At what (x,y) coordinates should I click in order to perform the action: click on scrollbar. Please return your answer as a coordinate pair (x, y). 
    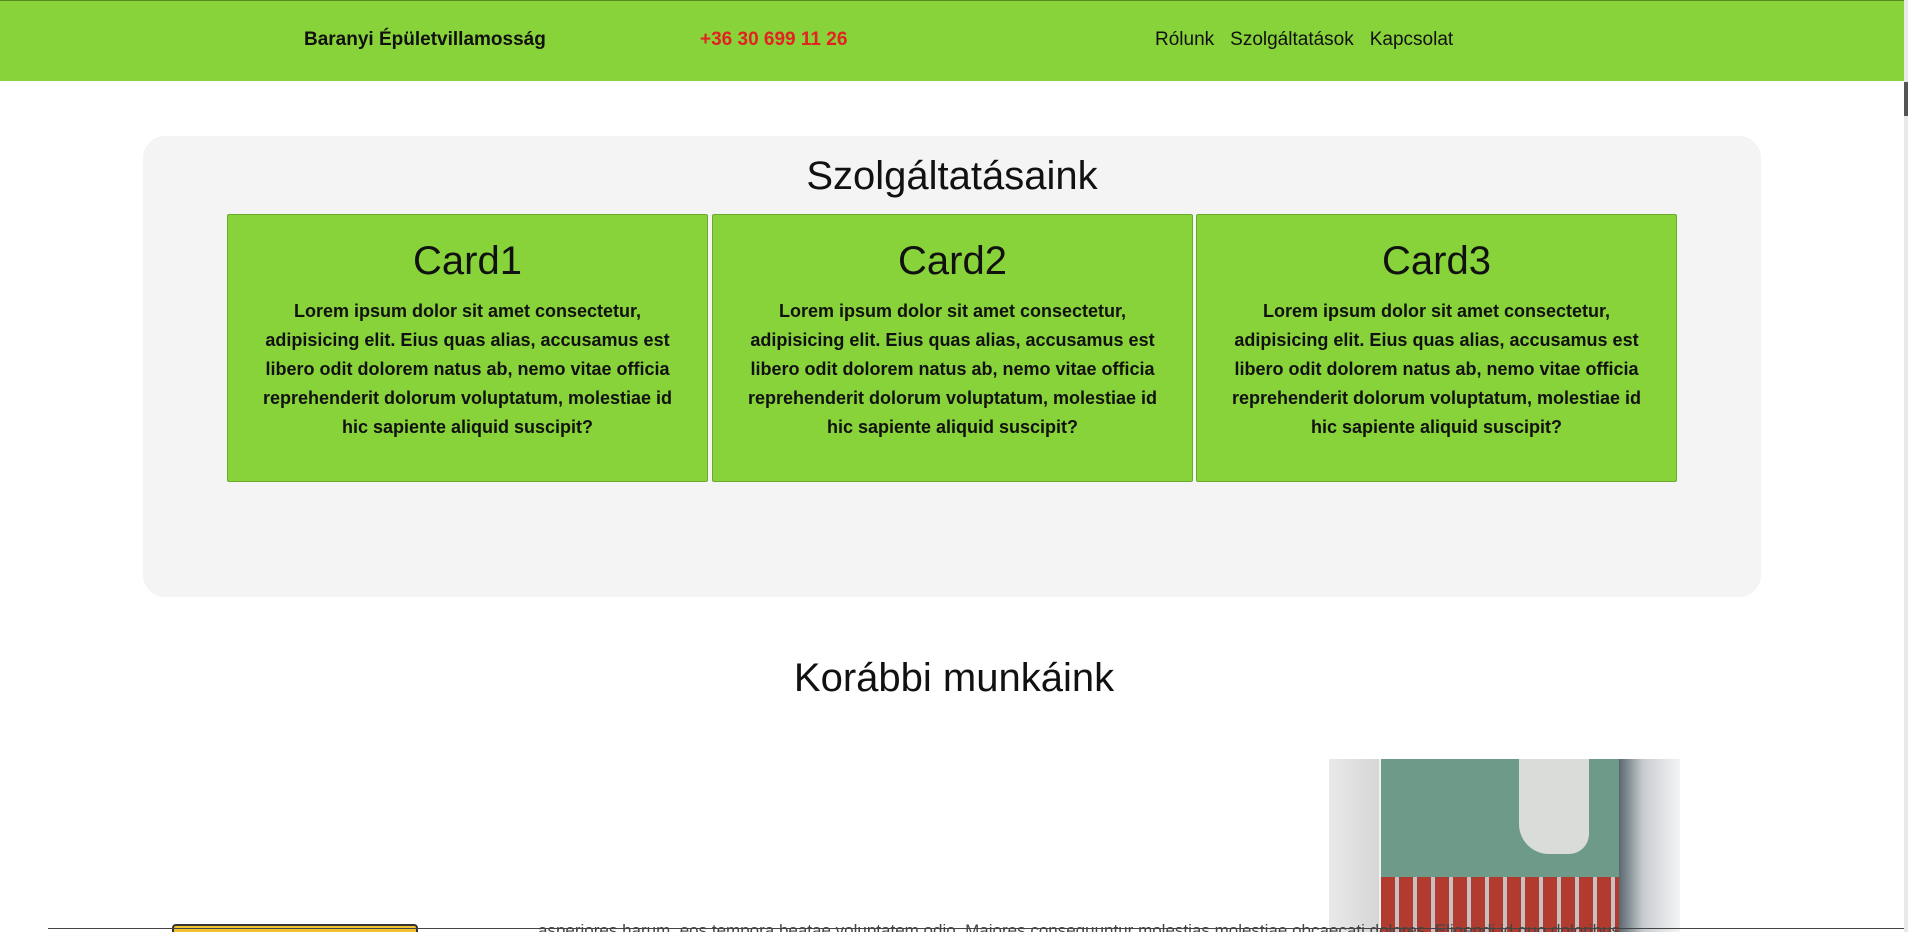
    Looking at the image, I should click on (1906, 466).